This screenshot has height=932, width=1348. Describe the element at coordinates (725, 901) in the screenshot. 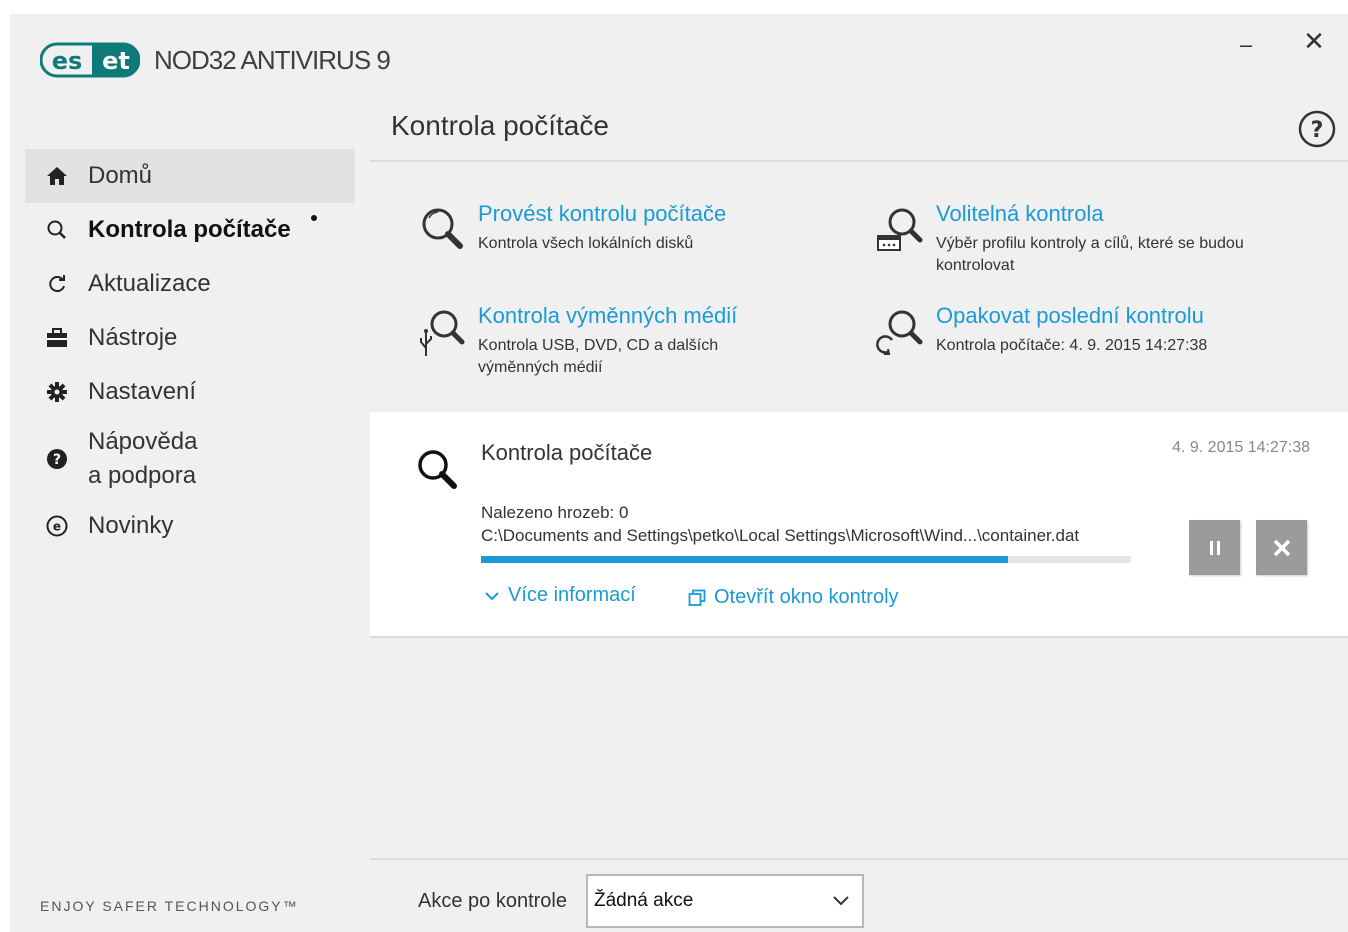

I see `after-scan-action-select: Žádná akce` at that location.